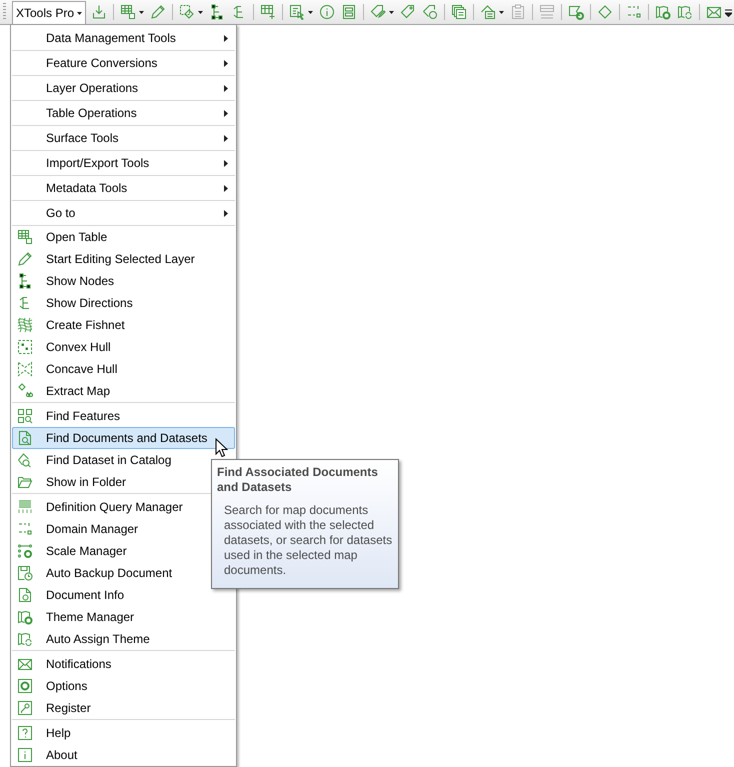 The width and height of the screenshot is (734, 767). What do you see at coordinates (123, 113) in the screenshot?
I see `submenu-item: Table Operations` at bounding box center [123, 113].